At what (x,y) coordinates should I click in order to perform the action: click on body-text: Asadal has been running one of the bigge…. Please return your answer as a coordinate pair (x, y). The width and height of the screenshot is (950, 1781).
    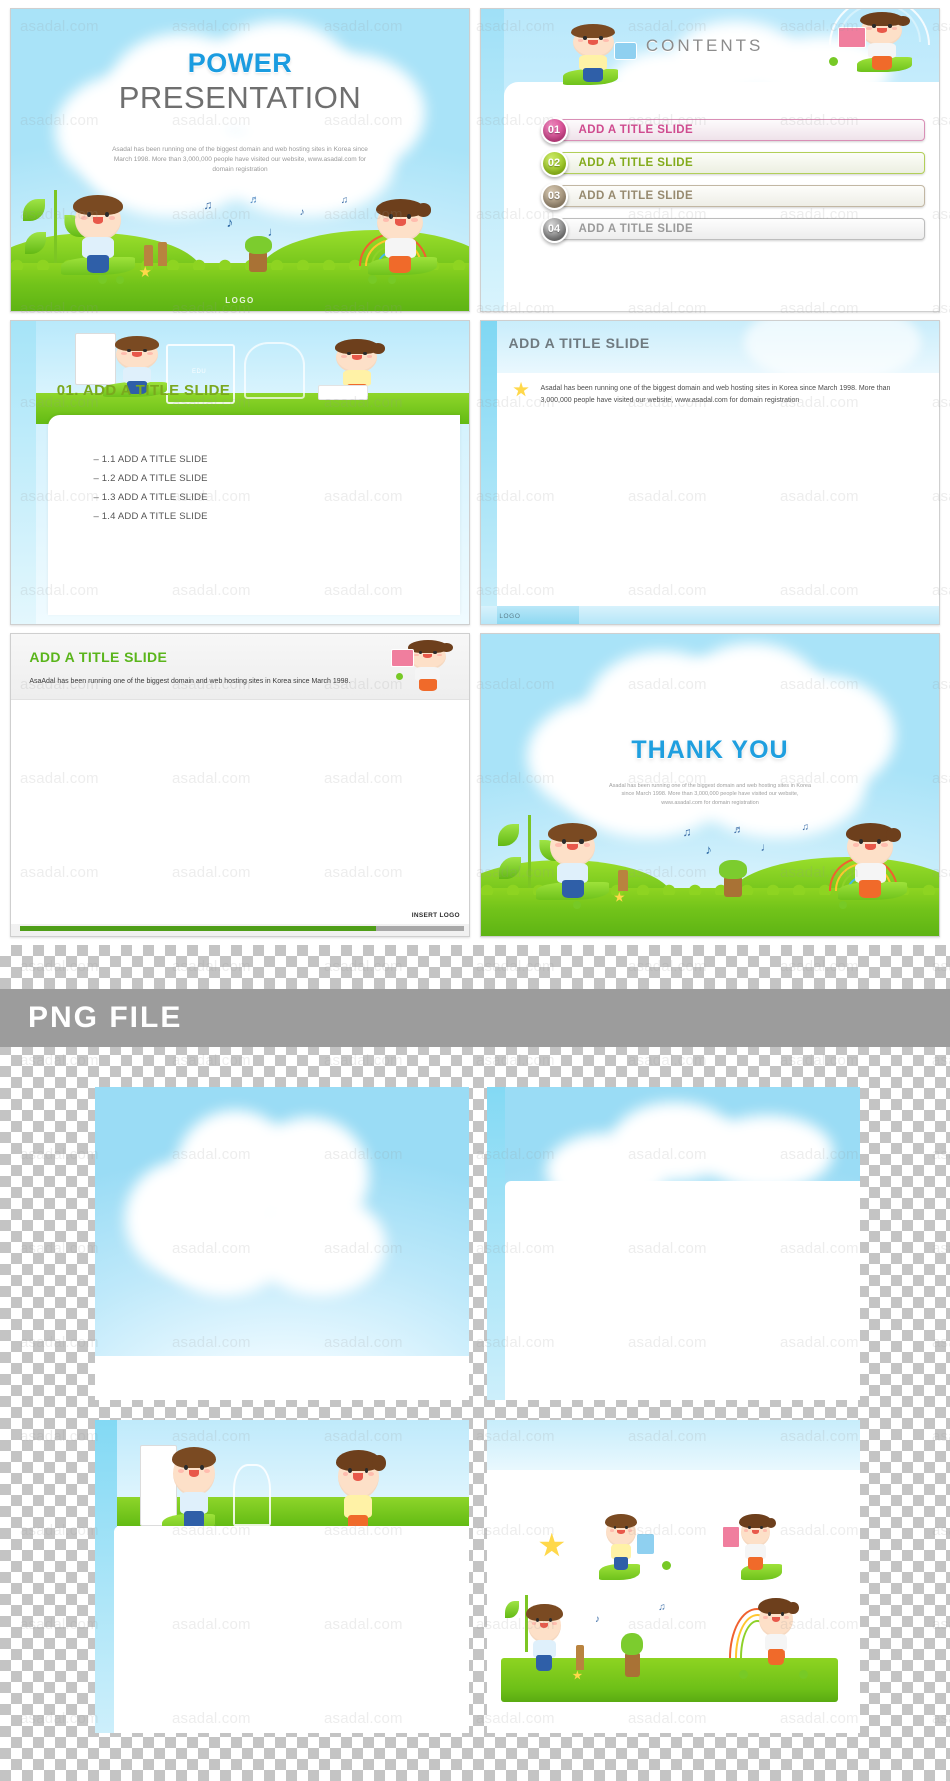
    Looking at the image, I should click on (715, 394).